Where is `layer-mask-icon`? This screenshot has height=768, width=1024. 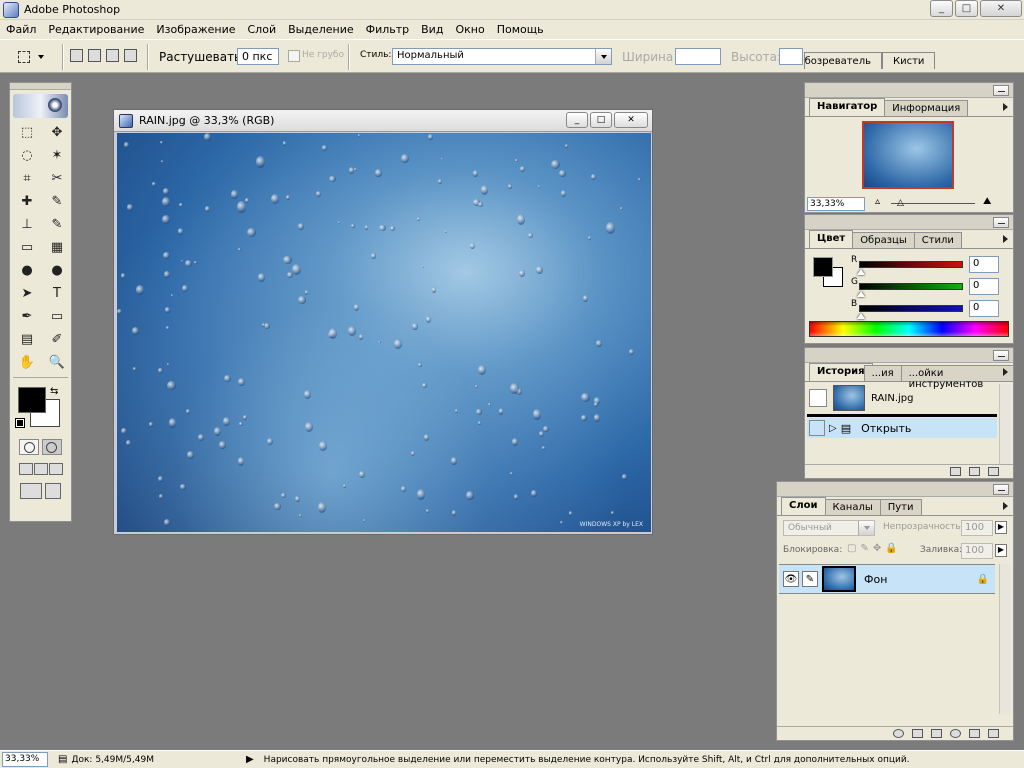 layer-mask-icon is located at coordinates (917, 733).